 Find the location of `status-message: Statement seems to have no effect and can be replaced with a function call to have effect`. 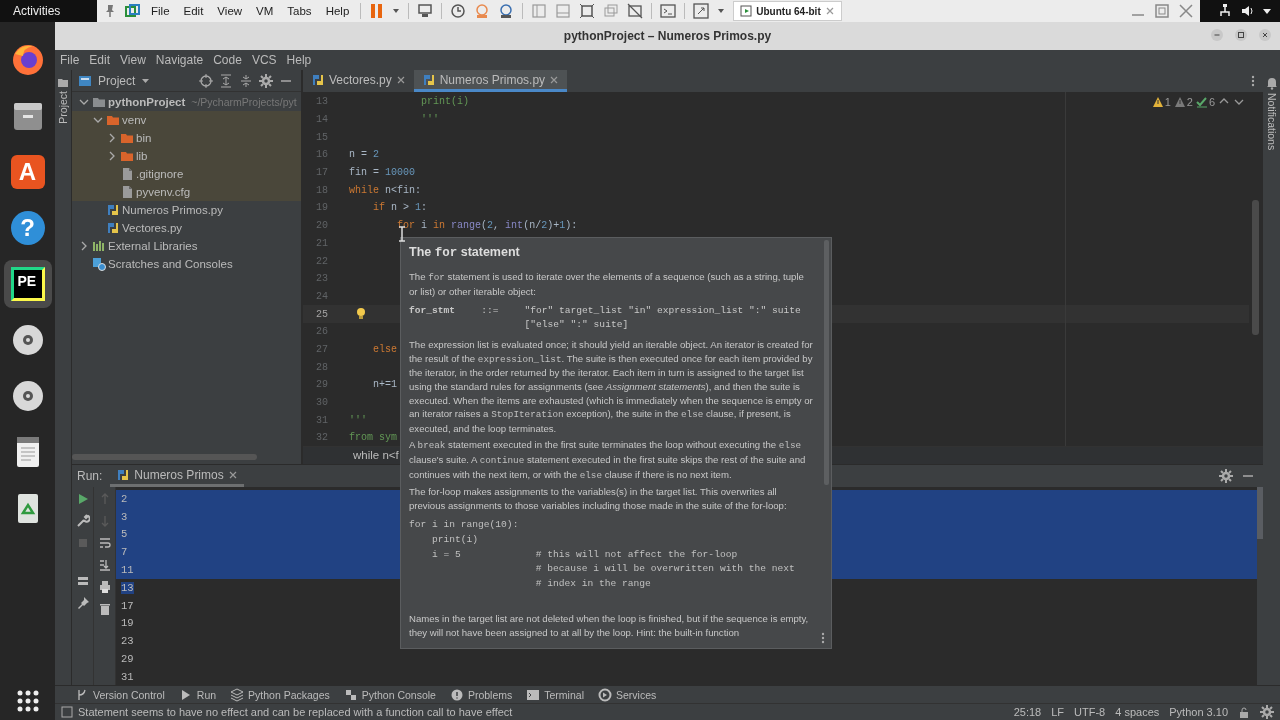

status-message: Statement seems to have no effect and can be replaced with a function call to have effect is located at coordinates (295, 712).